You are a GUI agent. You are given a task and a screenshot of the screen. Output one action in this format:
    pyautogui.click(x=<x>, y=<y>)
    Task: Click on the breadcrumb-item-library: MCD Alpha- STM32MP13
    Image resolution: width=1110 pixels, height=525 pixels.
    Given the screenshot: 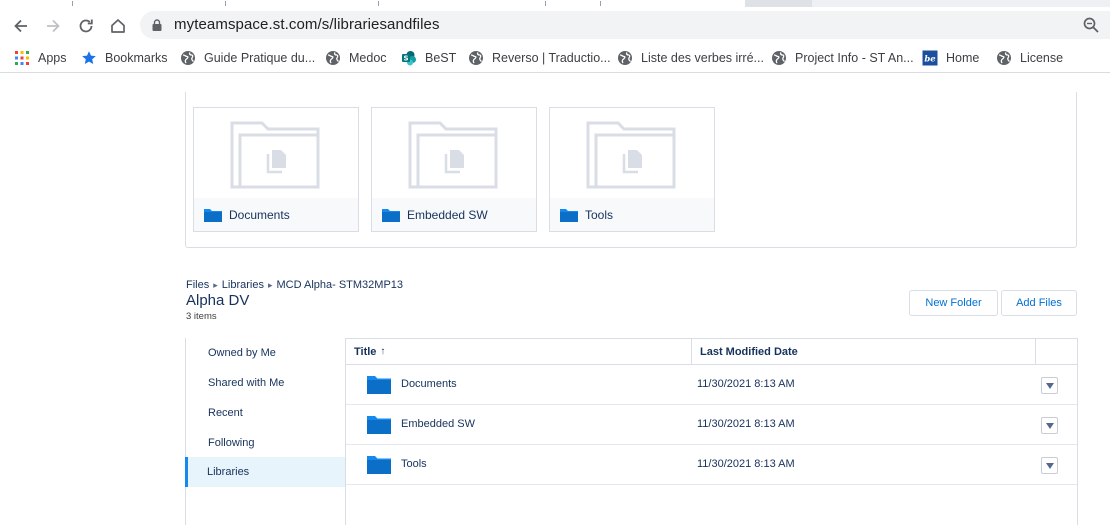 What is the action you would take?
    pyautogui.click(x=339, y=285)
    